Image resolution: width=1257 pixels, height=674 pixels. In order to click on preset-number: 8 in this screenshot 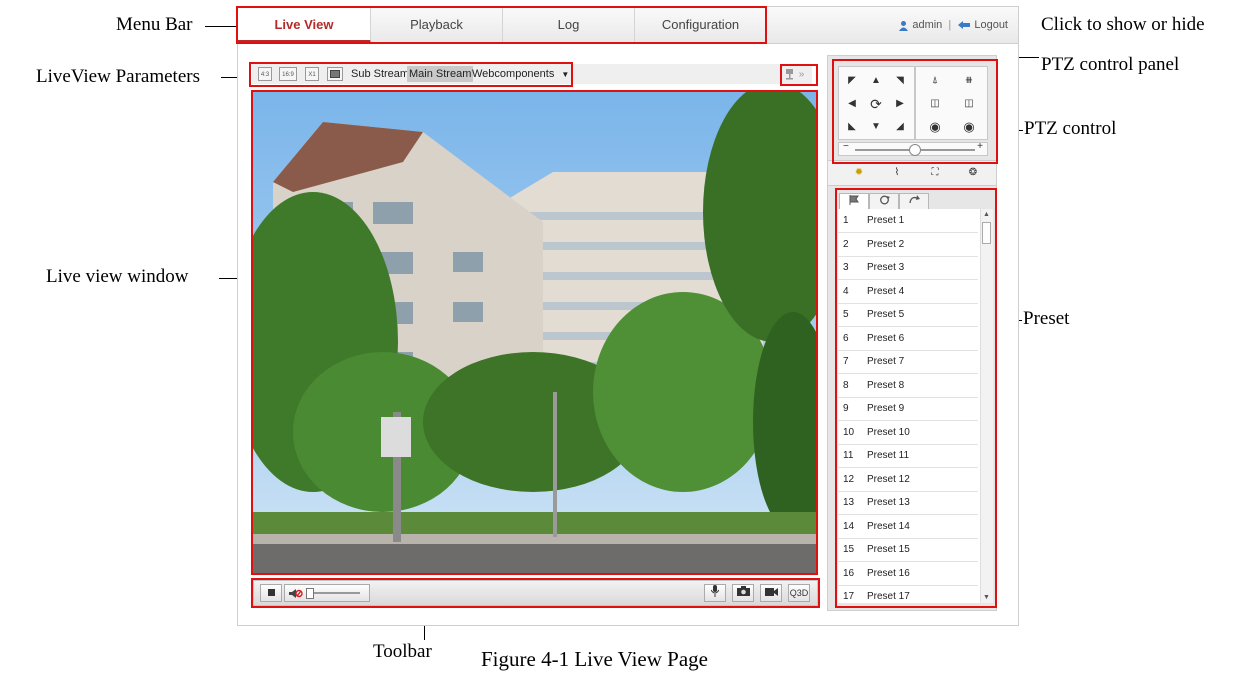, I will do `click(846, 385)`.